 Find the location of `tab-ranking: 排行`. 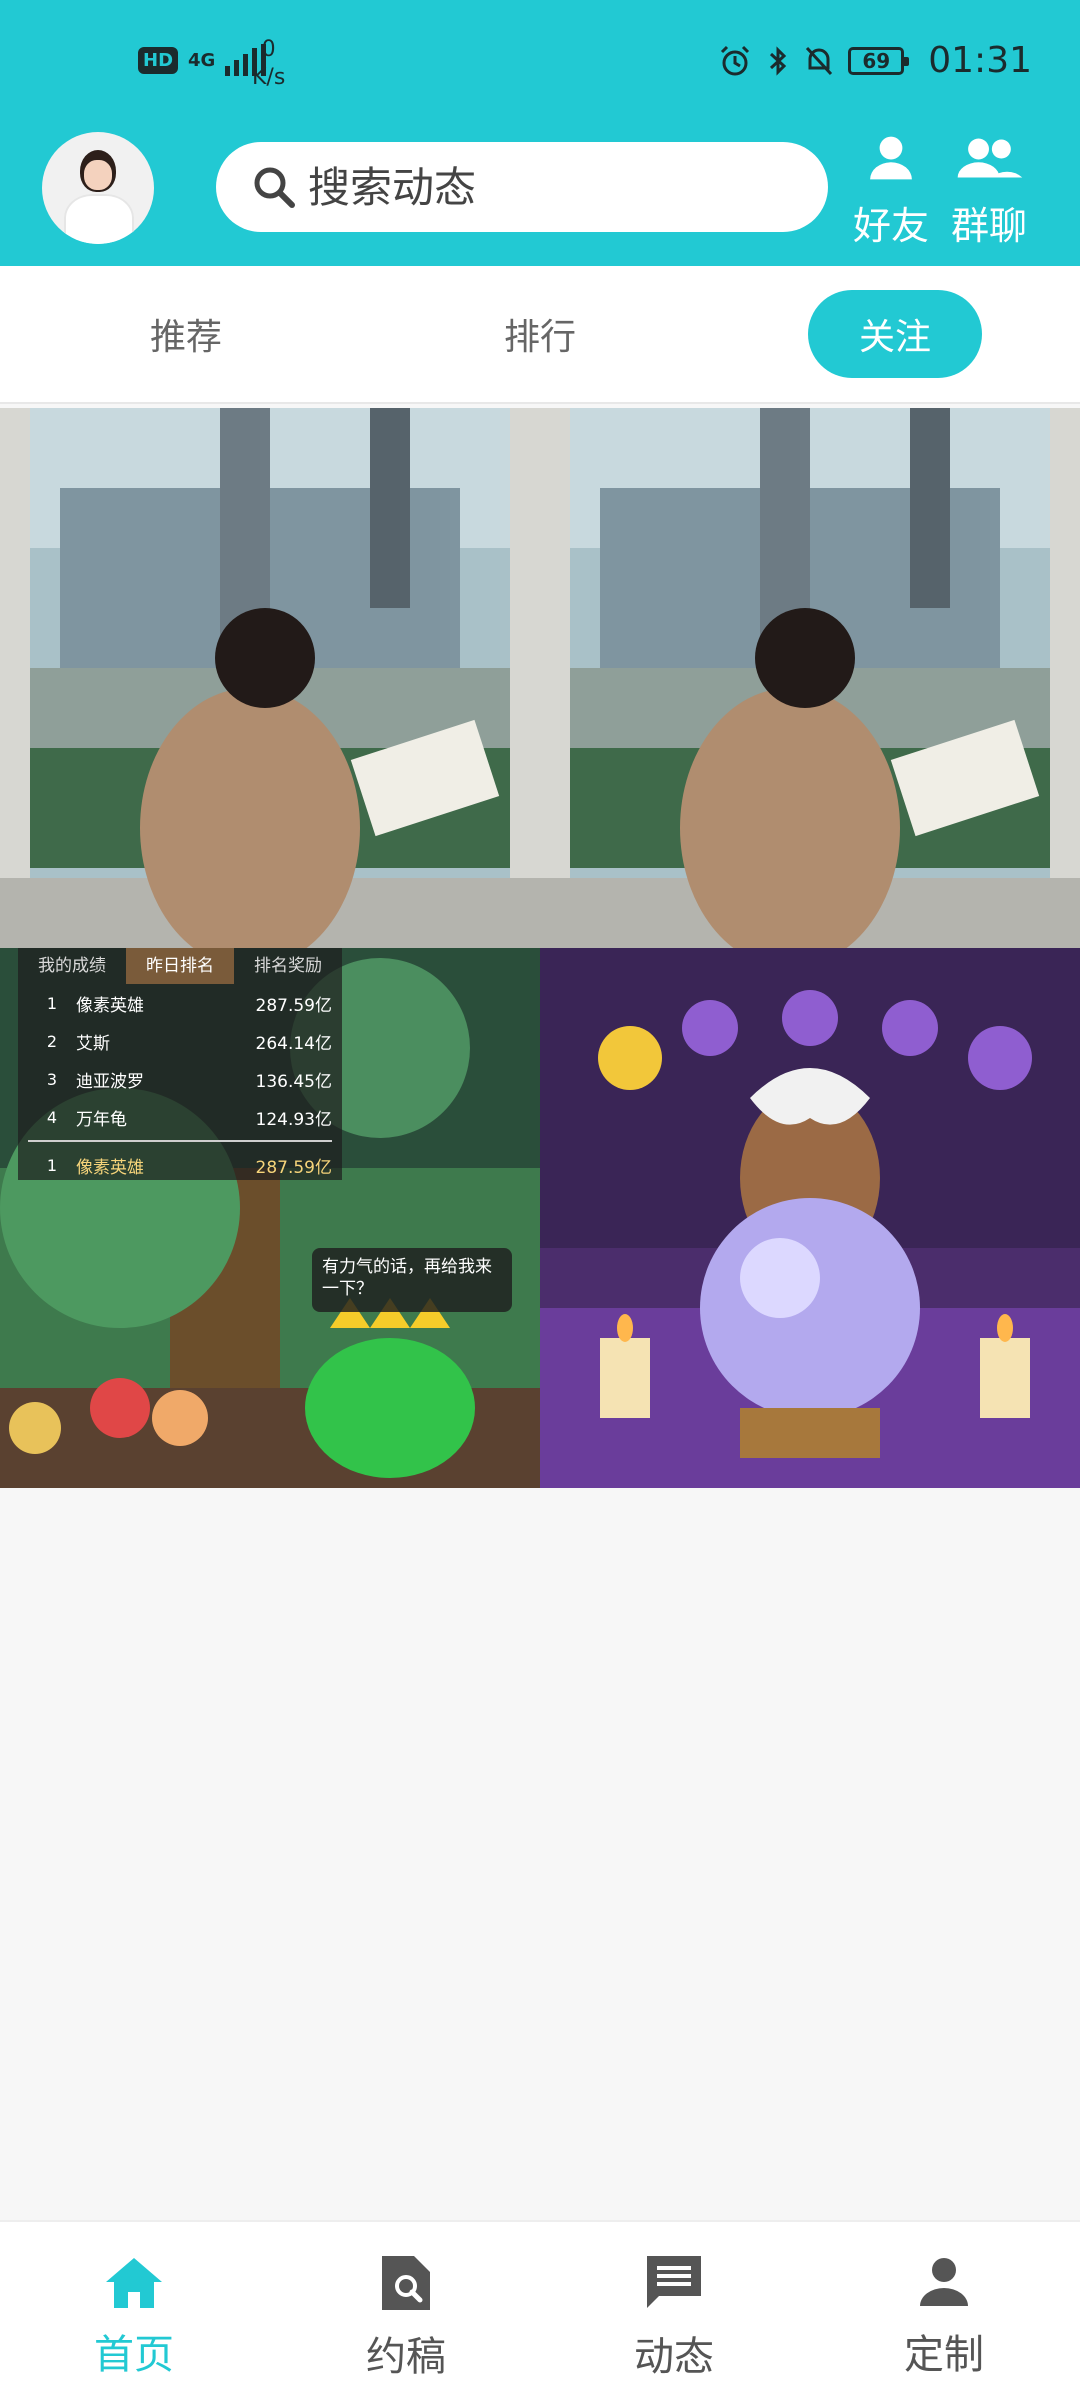

tab-ranking: 排行 is located at coordinates (540, 334).